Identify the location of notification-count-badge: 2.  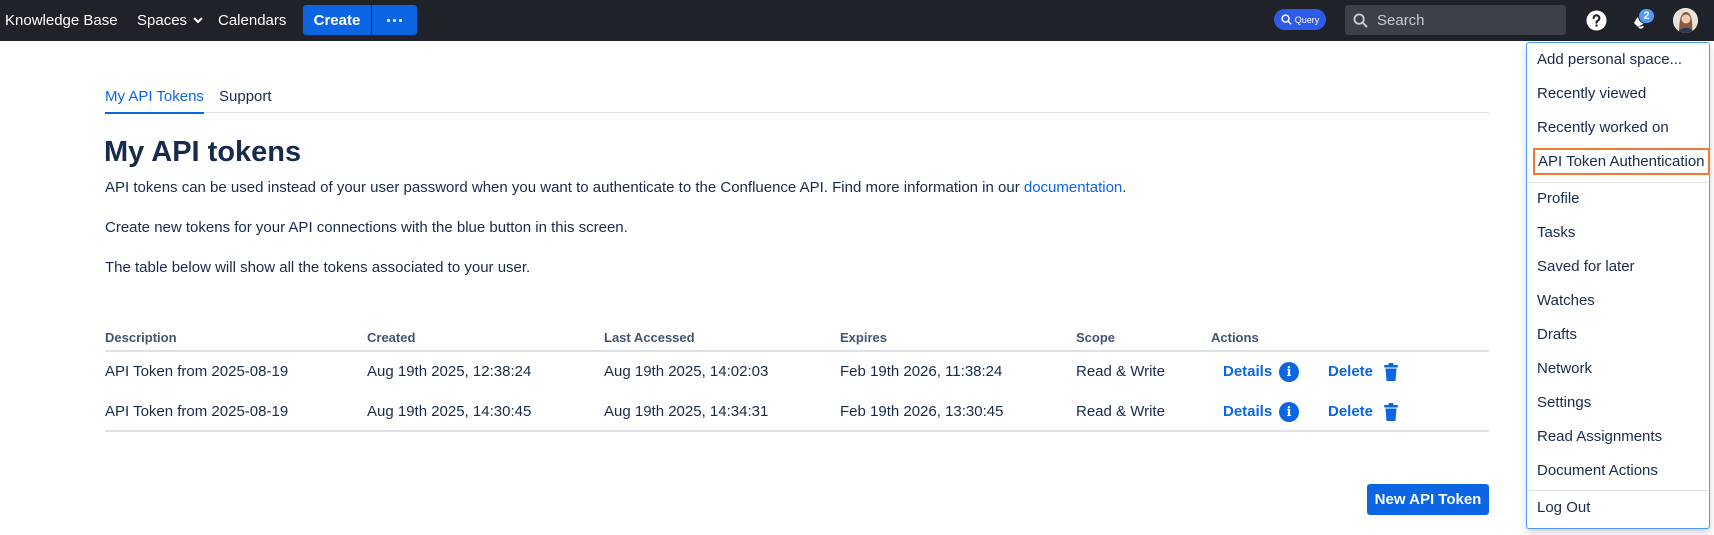
(1646, 16).